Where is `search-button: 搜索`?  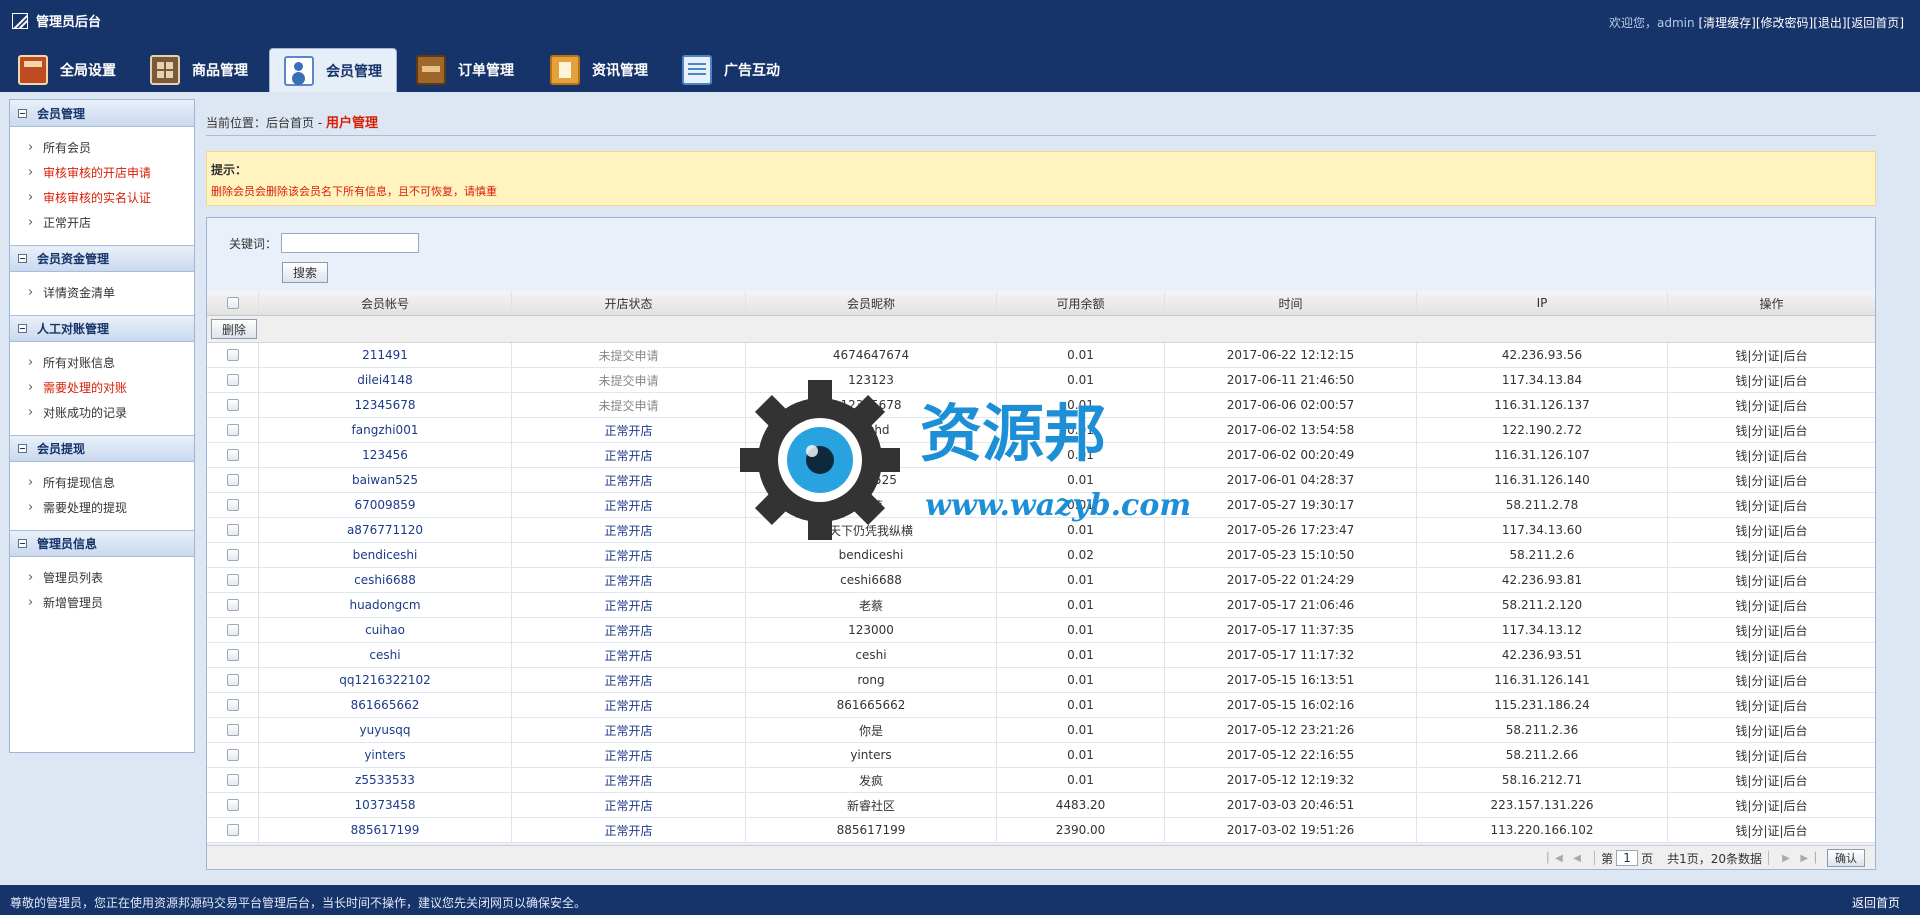
search-button: 搜索 is located at coordinates (305, 272).